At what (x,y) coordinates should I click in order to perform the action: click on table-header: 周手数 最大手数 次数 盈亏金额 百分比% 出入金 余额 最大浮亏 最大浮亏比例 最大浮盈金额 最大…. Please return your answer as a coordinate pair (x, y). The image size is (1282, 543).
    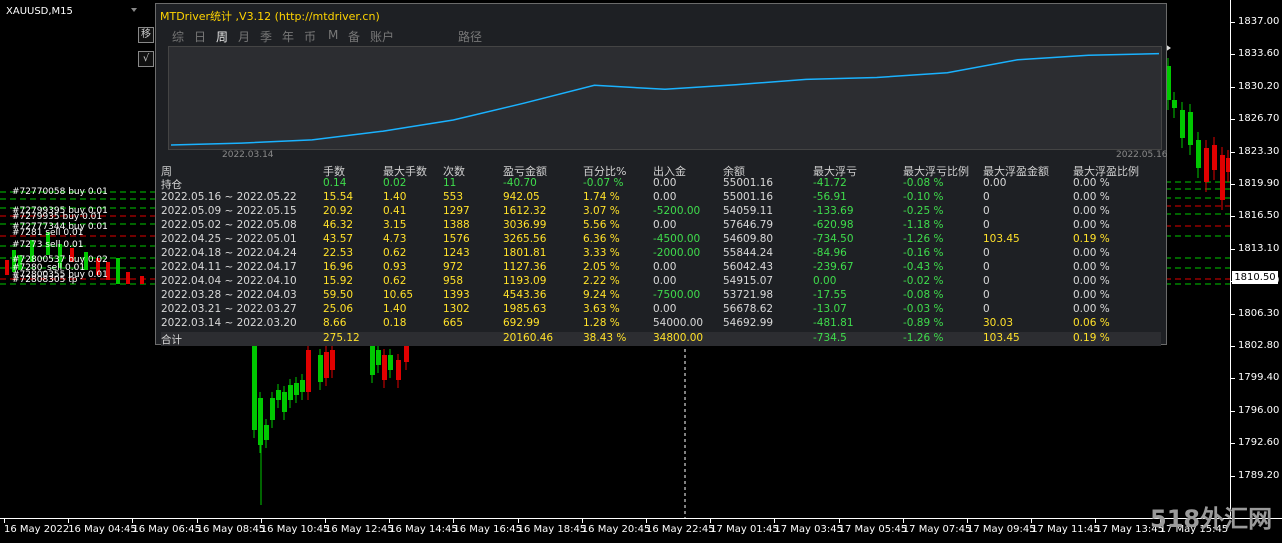
    Looking at the image, I should click on (661, 170).